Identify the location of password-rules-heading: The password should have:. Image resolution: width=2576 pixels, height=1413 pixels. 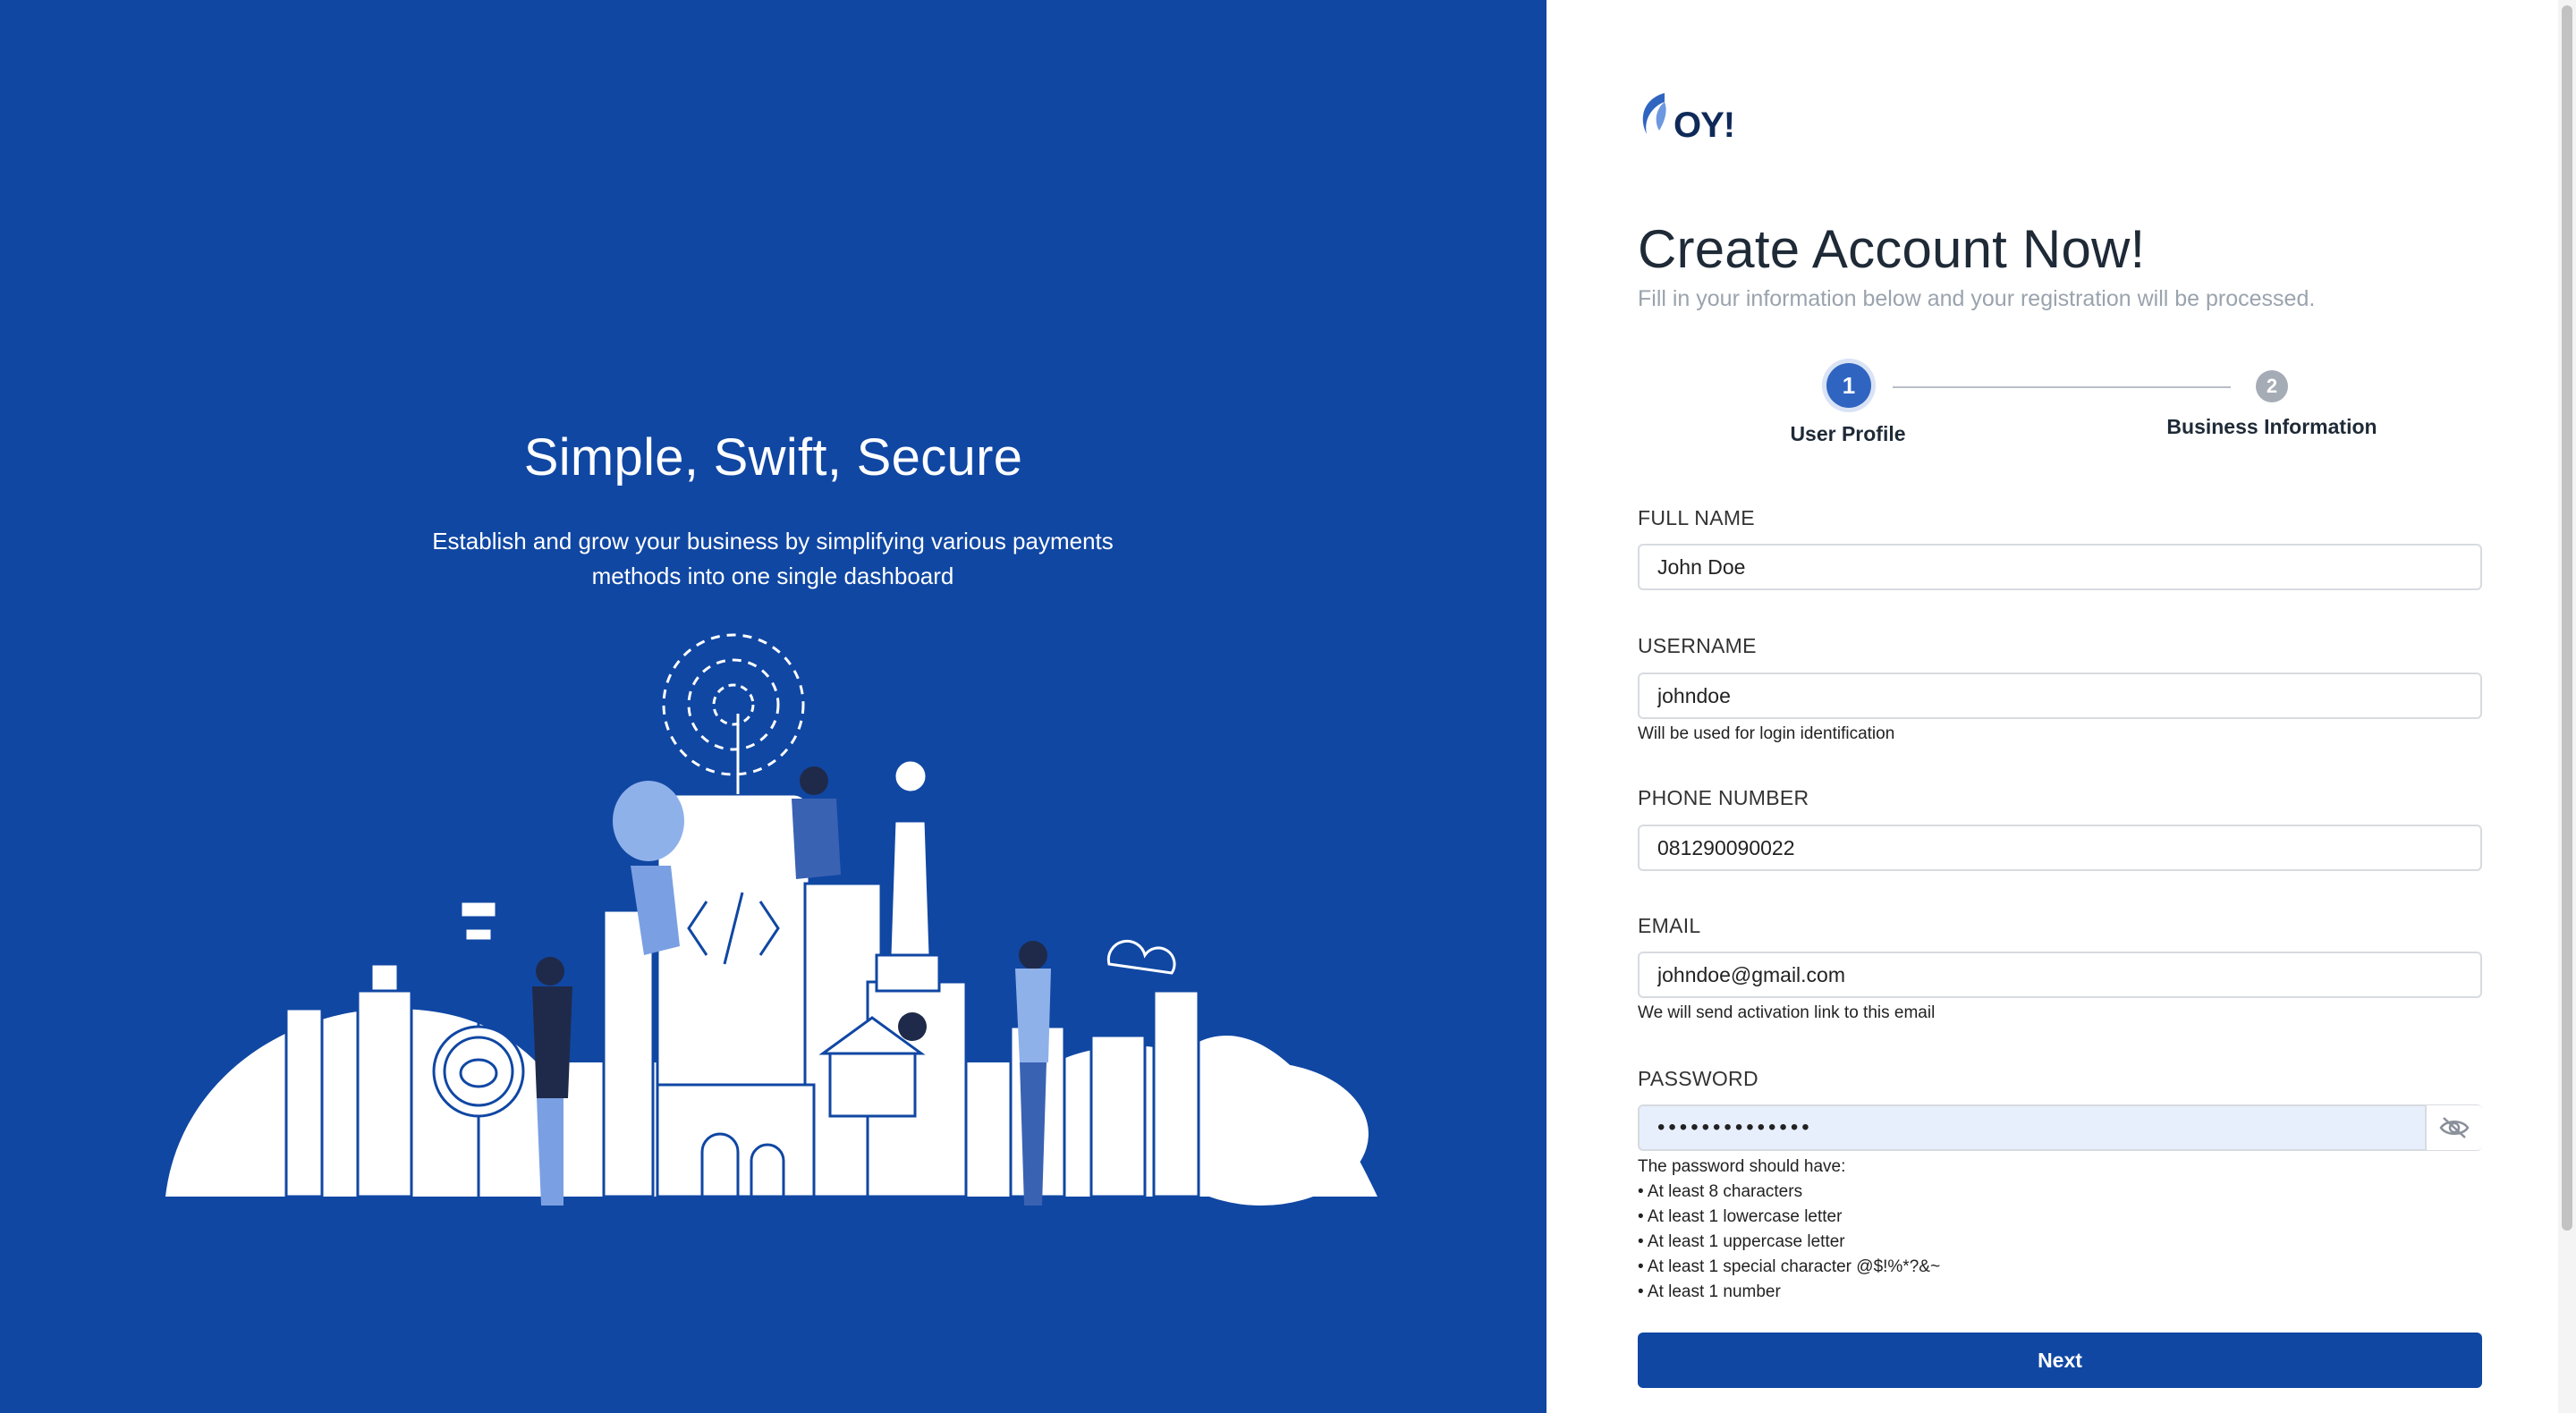
(1742, 1166).